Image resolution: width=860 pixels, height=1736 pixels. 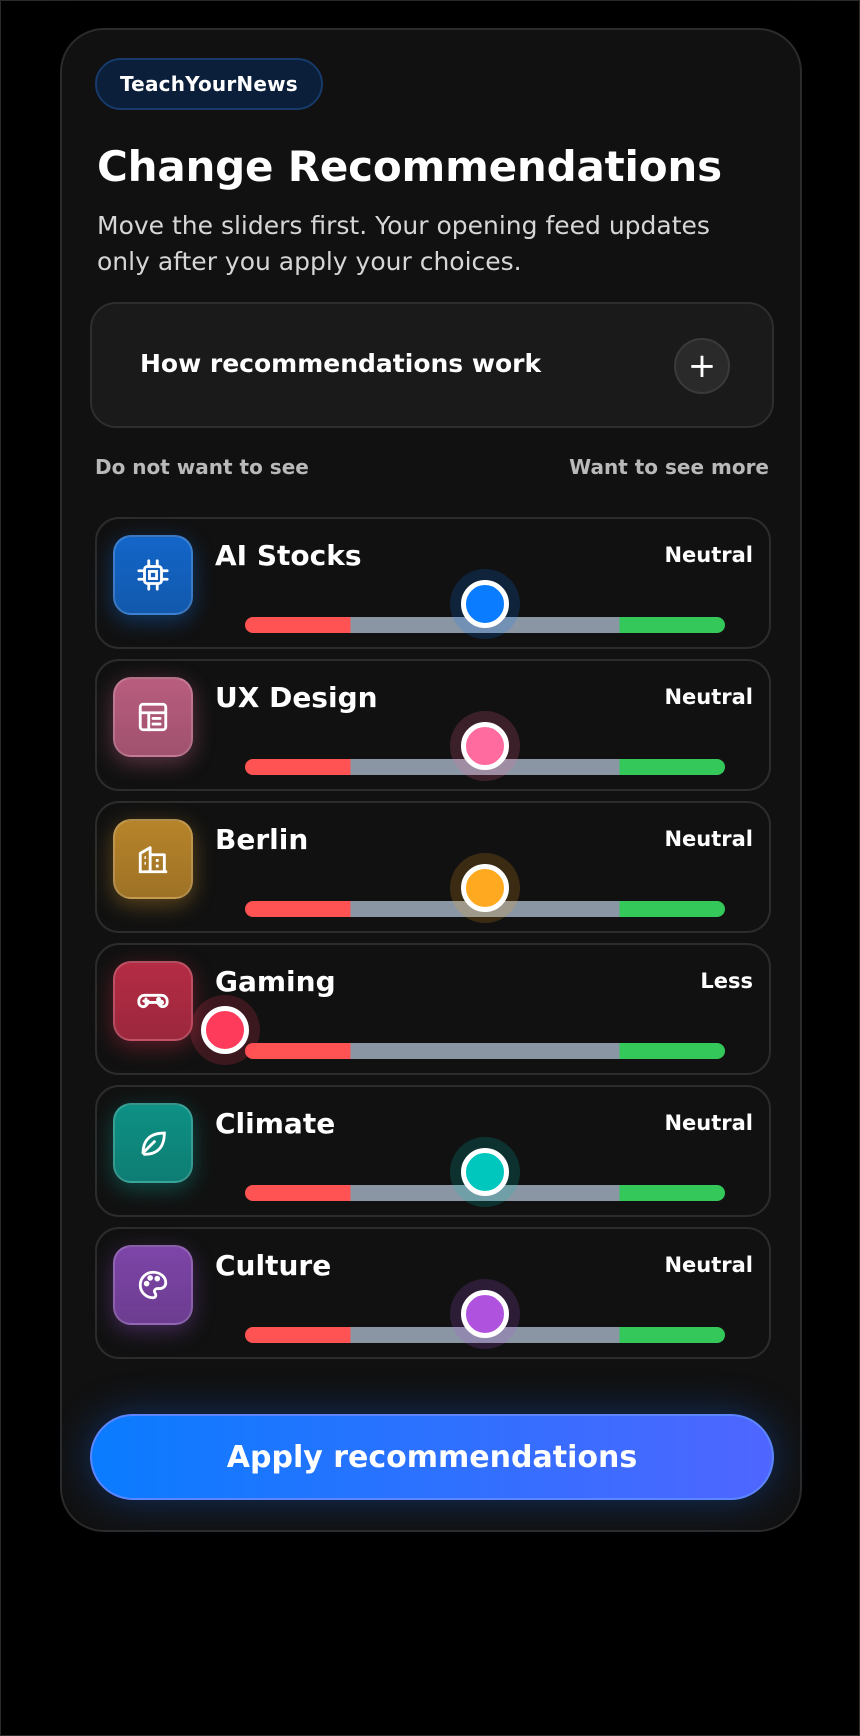 What do you see at coordinates (153, 717) in the screenshot?
I see `layout-icon` at bounding box center [153, 717].